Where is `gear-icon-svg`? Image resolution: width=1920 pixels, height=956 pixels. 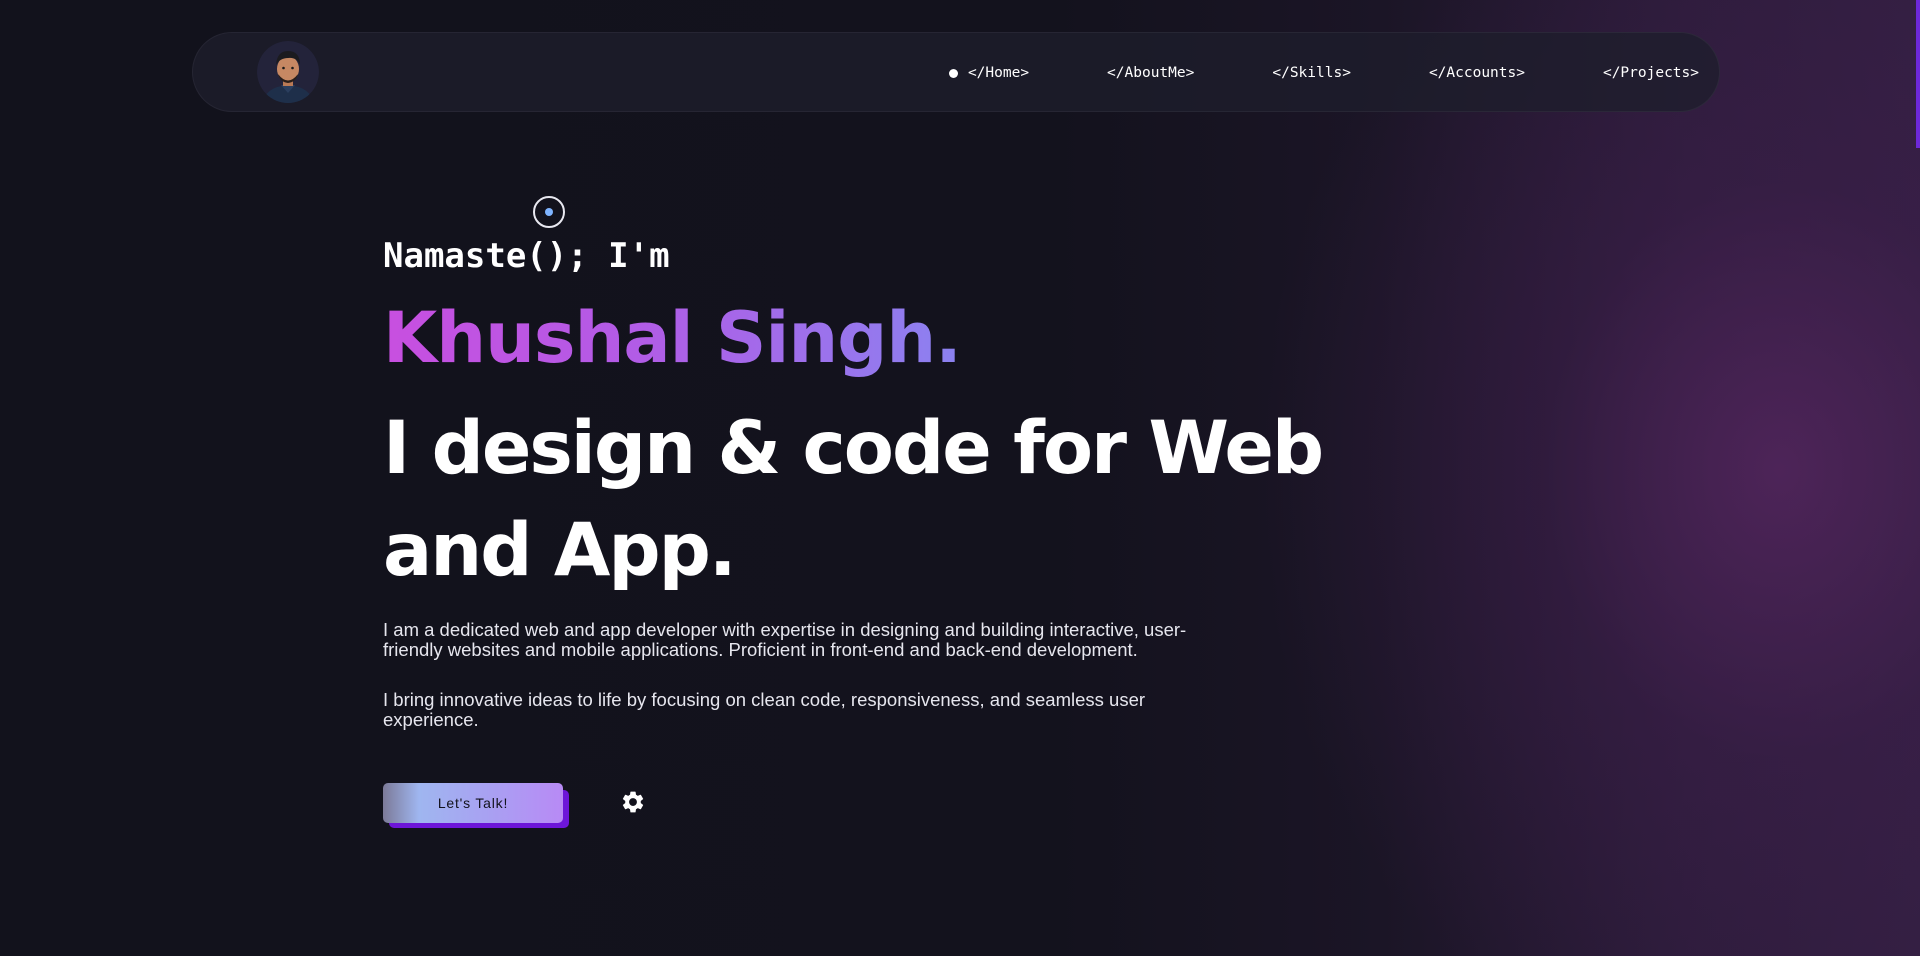
gear-icon-svg is located at coordinates (633, 802).